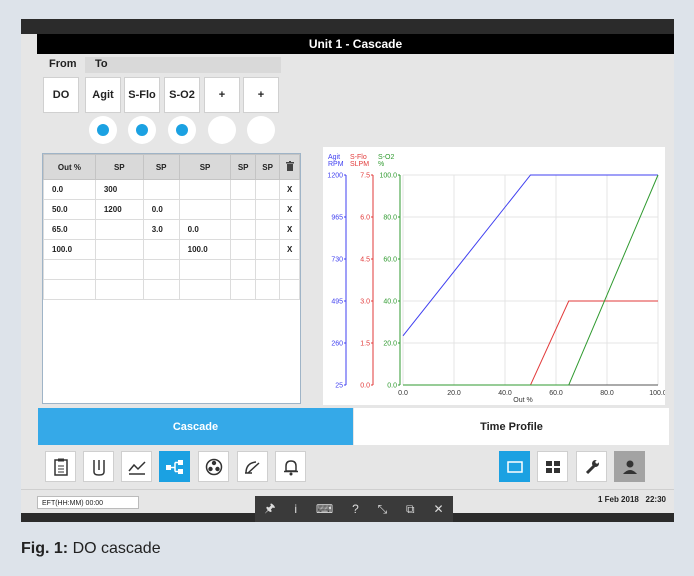 Image resolution: width=694 pixels, height=576 pixels. What do you see at coordinates (69, 209) in the screenshot?
I see `table-cell: 50.0` at bounding box center [69, 209].